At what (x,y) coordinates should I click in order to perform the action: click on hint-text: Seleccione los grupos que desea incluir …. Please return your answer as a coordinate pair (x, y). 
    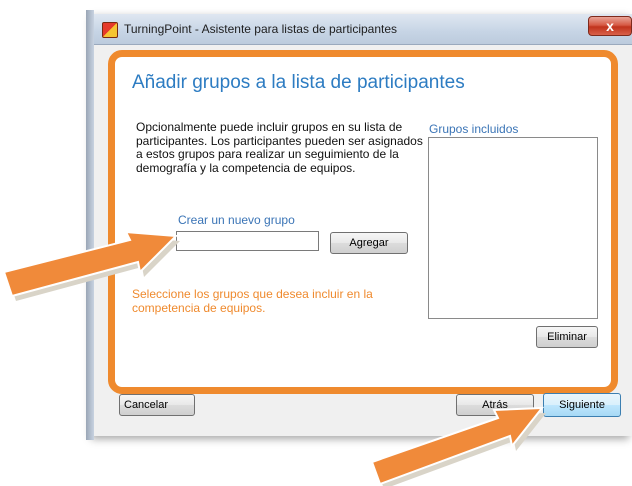
    Looking at the image, I should click on (252, 301).